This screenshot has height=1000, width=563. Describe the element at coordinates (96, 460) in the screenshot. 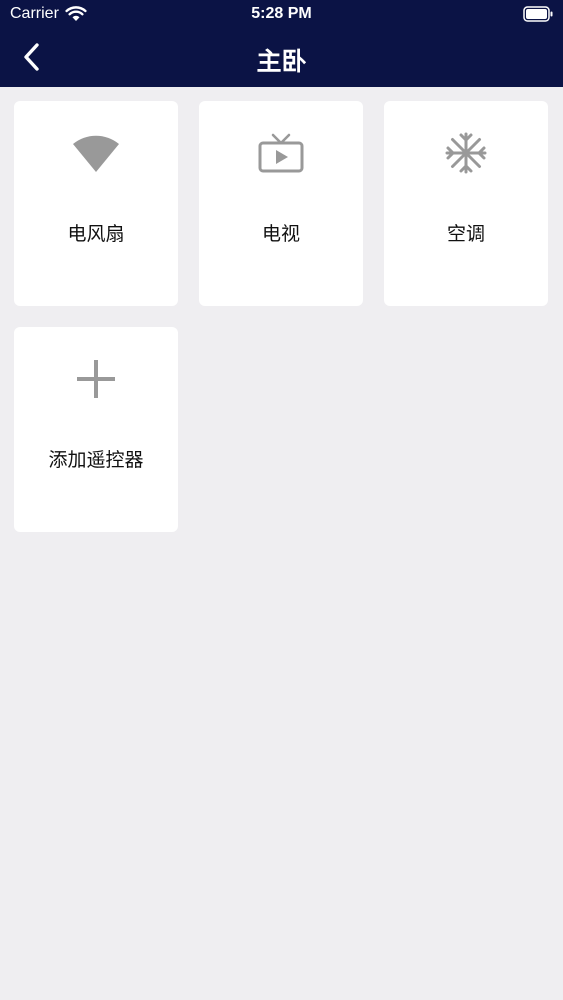

I see `device-label: 添加遥控器` at that location.